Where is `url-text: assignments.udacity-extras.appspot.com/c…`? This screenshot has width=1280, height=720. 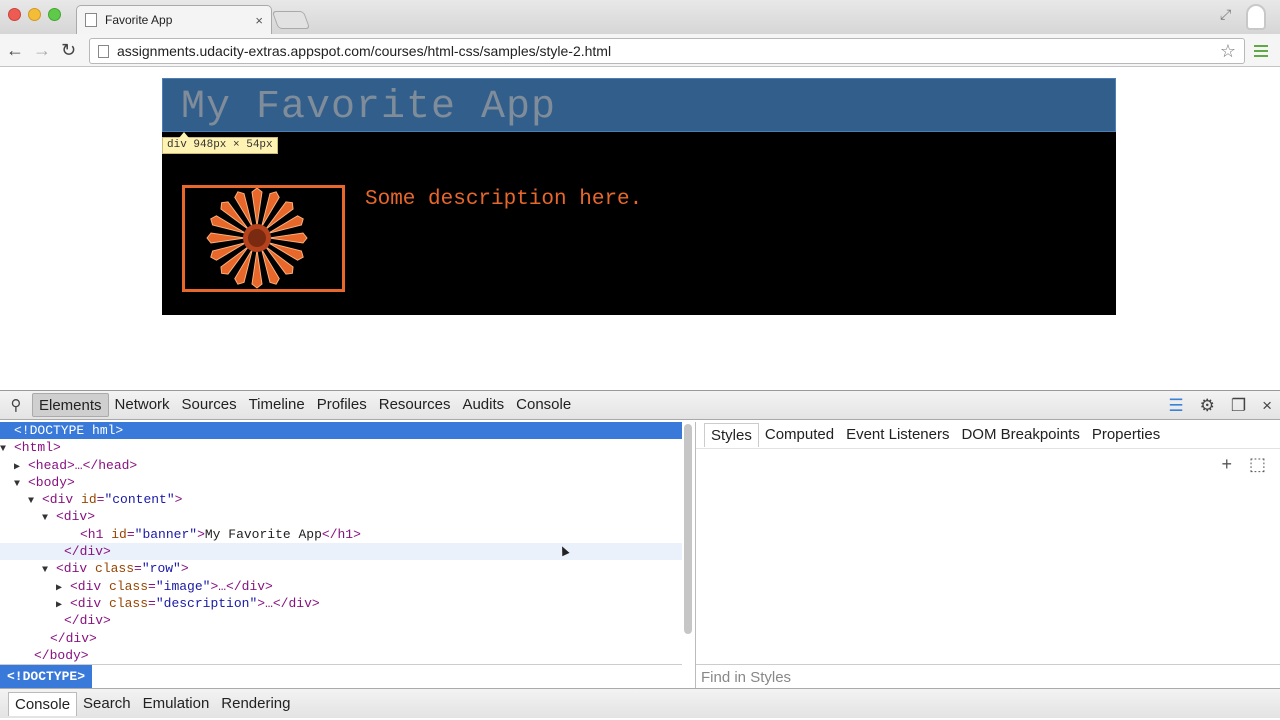
url-text: assignments.udacity-extras.appspot.com/c… is located at coordinates (668, 51).